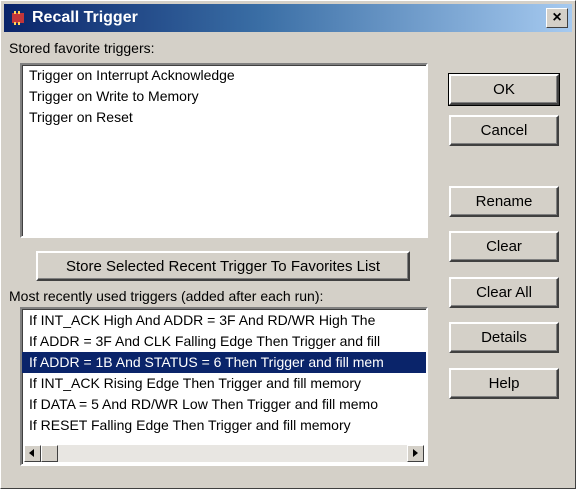 This screenshot has height=491, width=578. I want to click on ok-label: OK, so click(504, 89).